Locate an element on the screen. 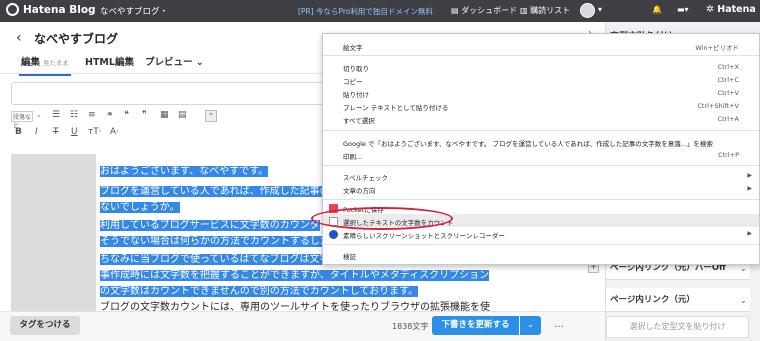 The width and height of the screenshot is (760, 341). hatena-menu: ✲ Hatena is located at coordinates (731, 9).